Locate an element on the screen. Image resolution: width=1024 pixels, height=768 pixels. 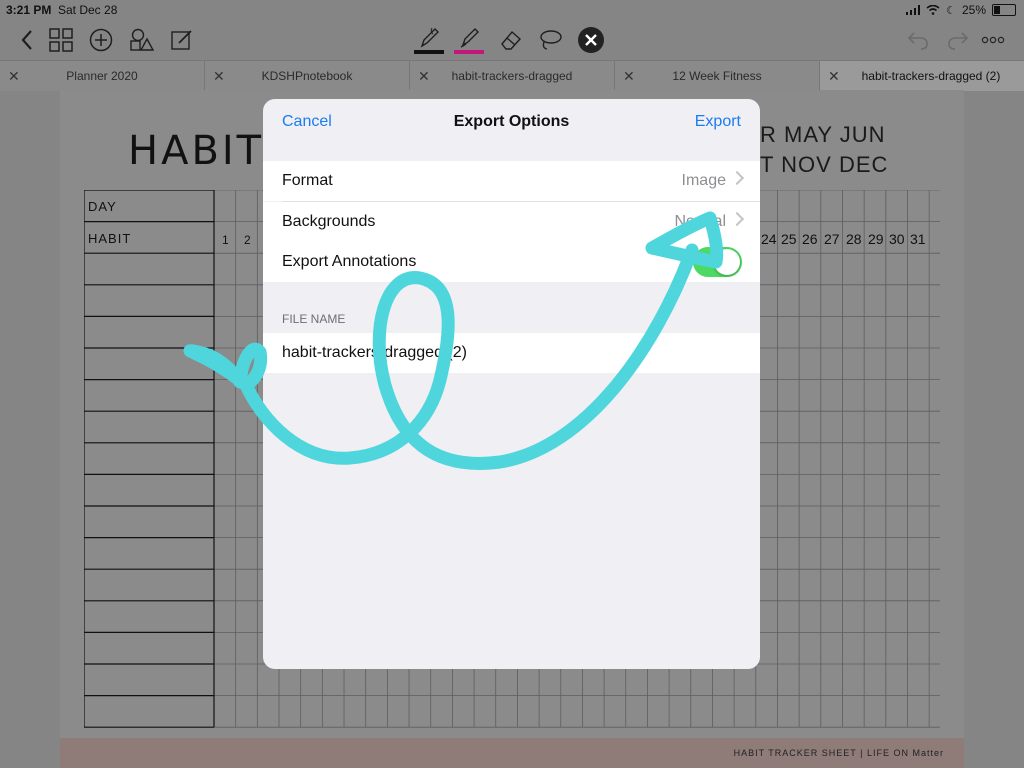
backgrounds-label: Backgrounds is located at coordinates (329, 221).